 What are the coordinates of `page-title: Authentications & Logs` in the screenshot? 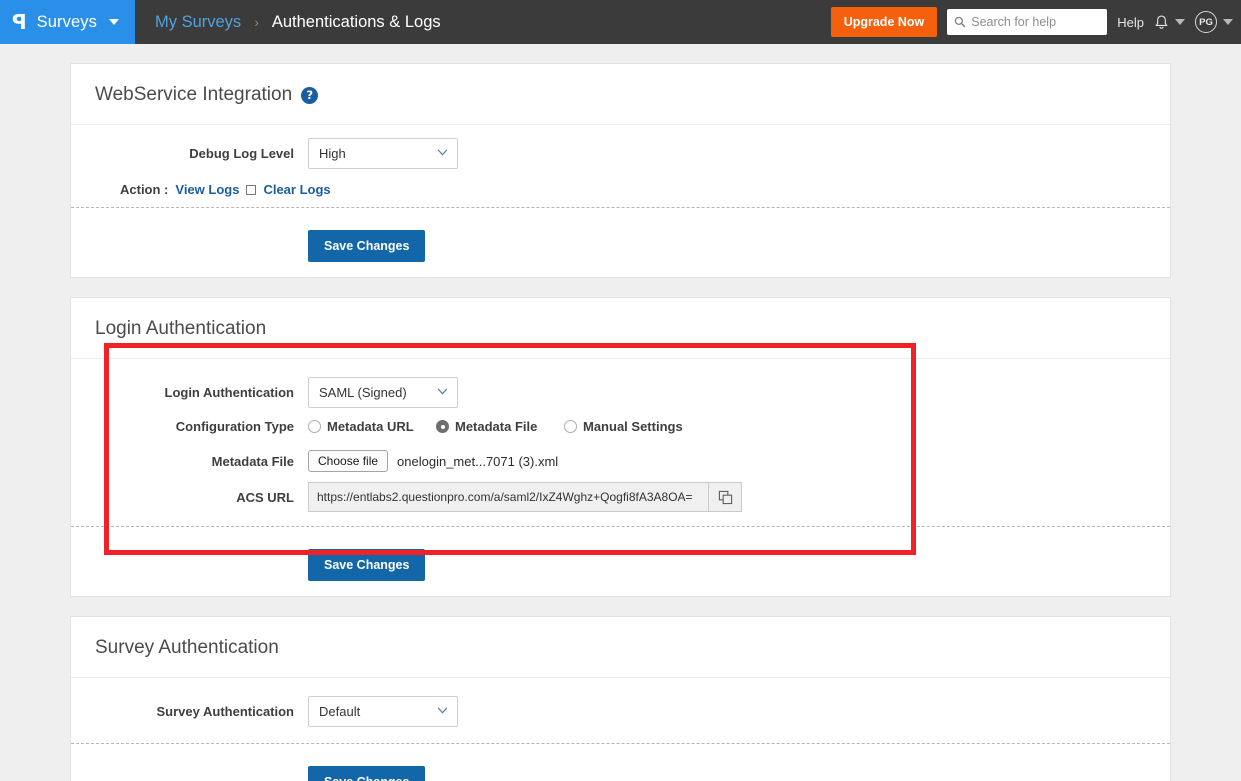 It's located at (356, 21).